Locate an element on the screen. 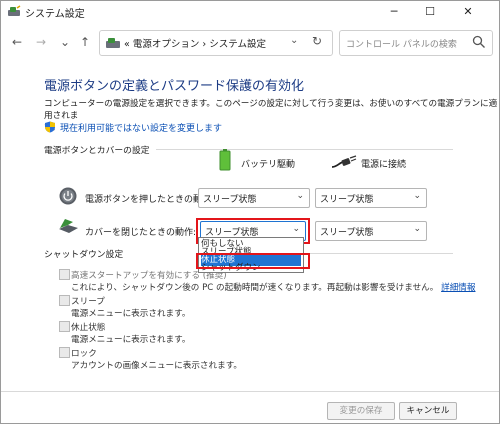  shutdown-section-header: シャットダウン設定 is located at coordinates (84, 255).